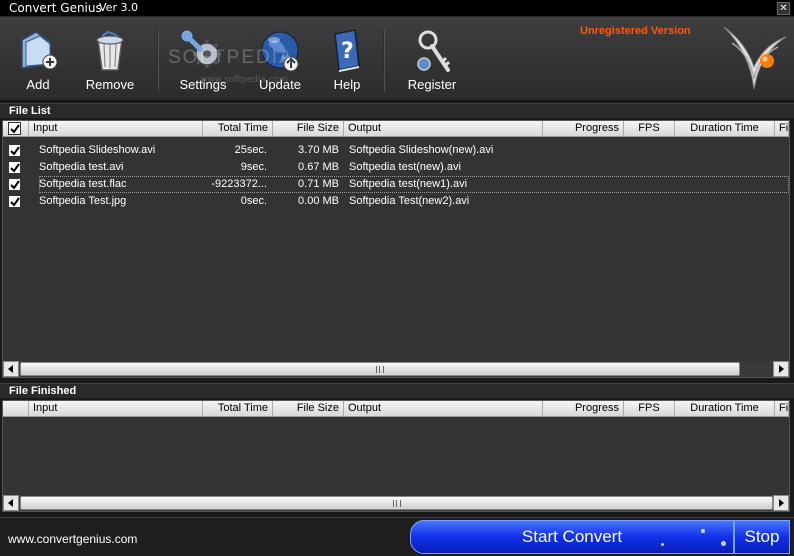 This screenshot has width=794, height=556. Describe the element at coordinates (118, 7) in the screenshot. I see `app-version: Ver 3.0` at that location.